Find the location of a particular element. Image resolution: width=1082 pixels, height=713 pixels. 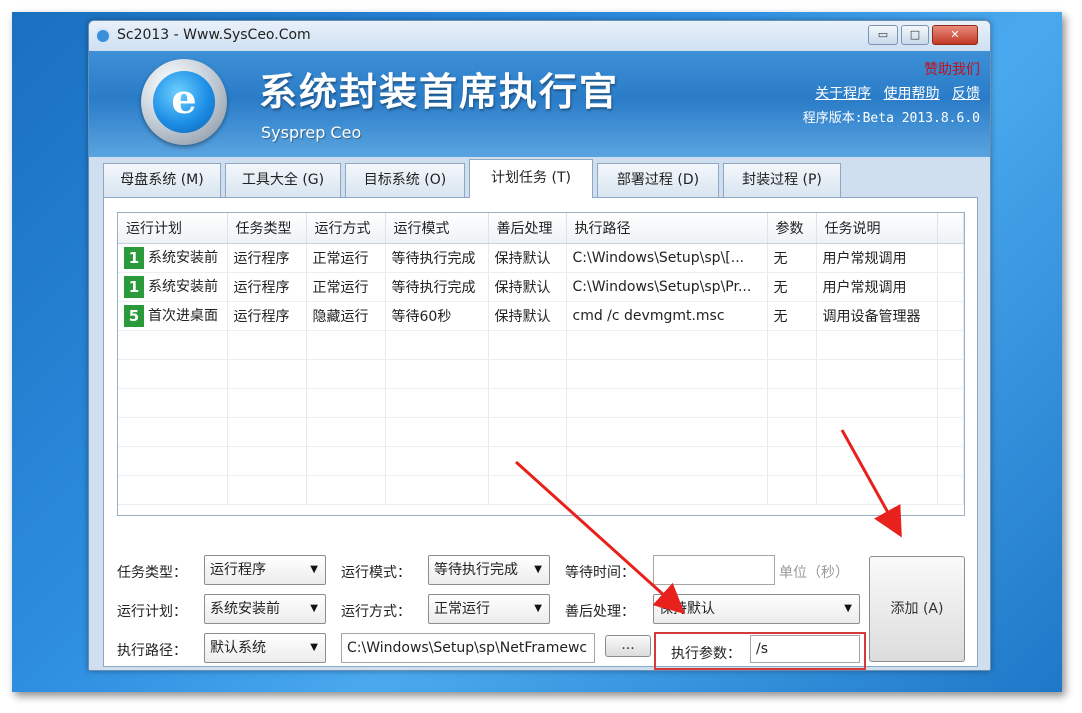

column-header: 善后处理 is located at coordinates (527, 228).